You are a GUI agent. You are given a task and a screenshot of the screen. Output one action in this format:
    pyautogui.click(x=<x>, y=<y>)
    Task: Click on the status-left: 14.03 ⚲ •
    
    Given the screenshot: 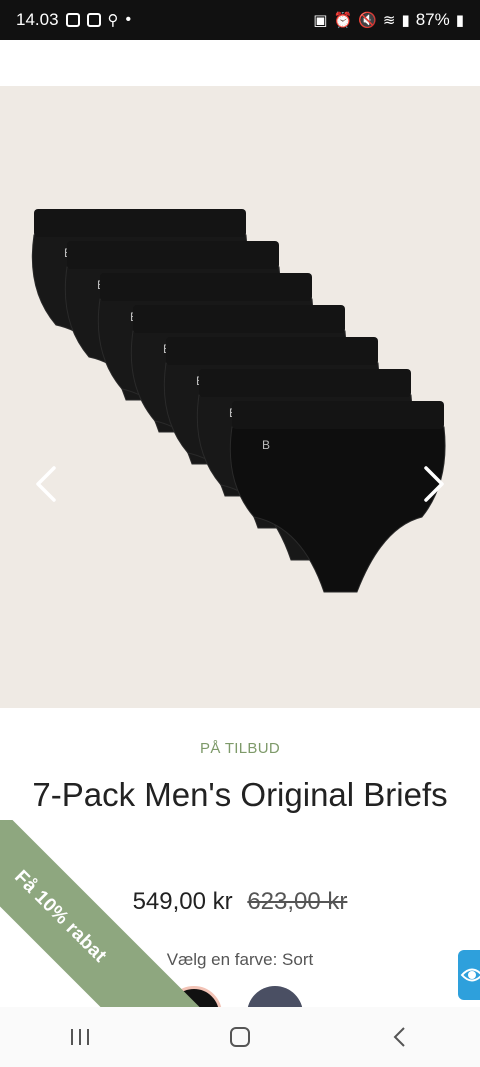 What is the action you would take?
    pyautogui.click(x=73, y=20)
    